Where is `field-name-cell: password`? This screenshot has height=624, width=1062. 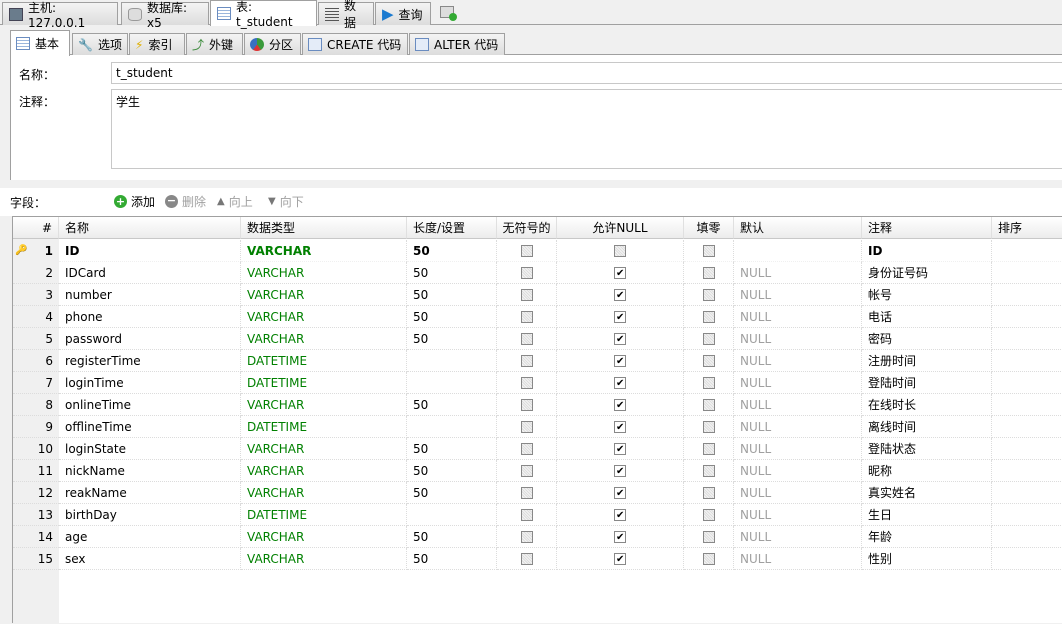
field-name-cell: password is located at coordinates (150, 339).